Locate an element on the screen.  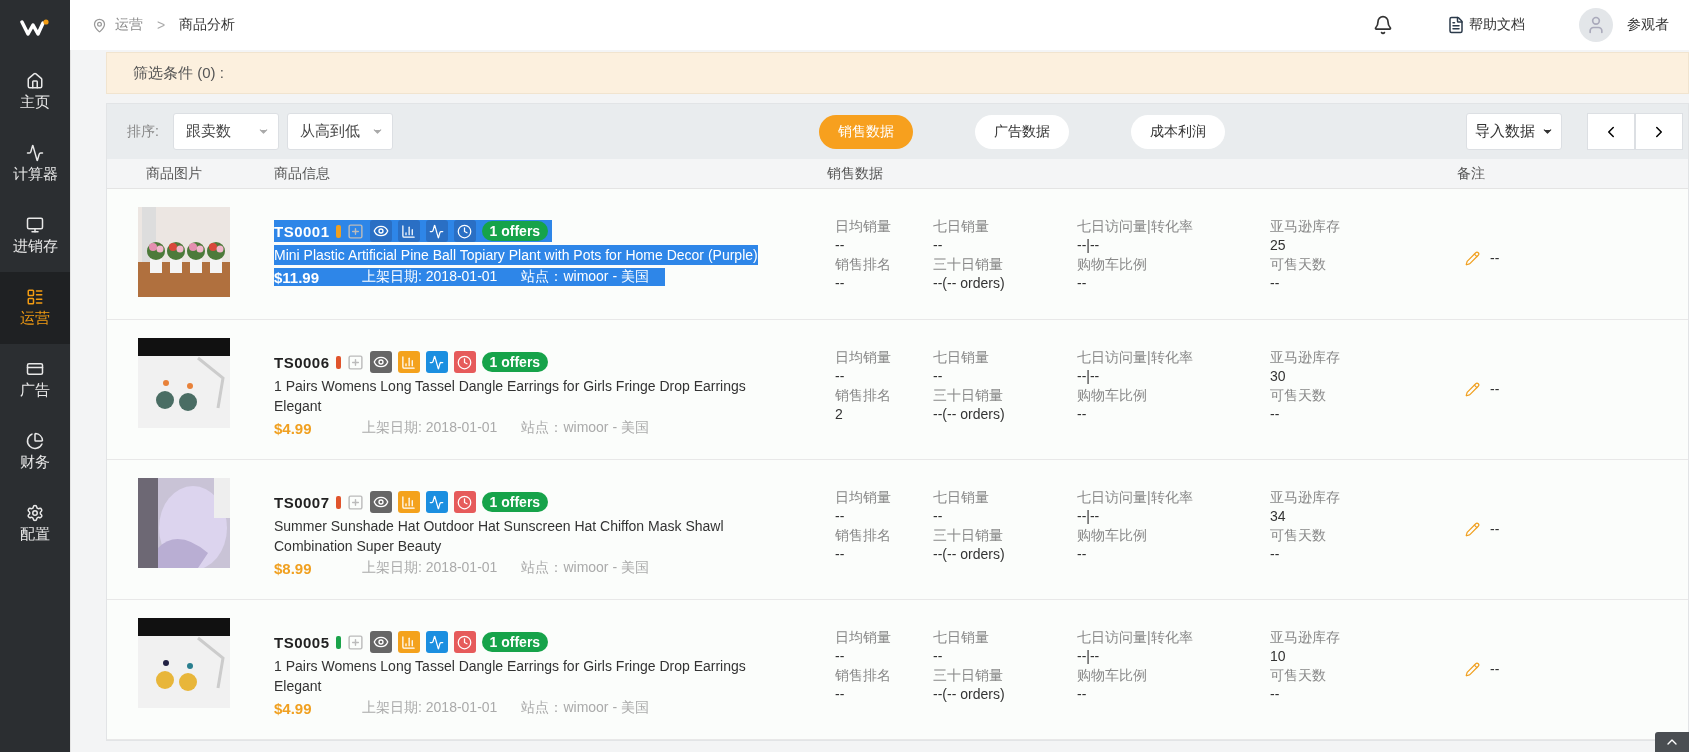
avatar is located at coordinates (1596, 25).